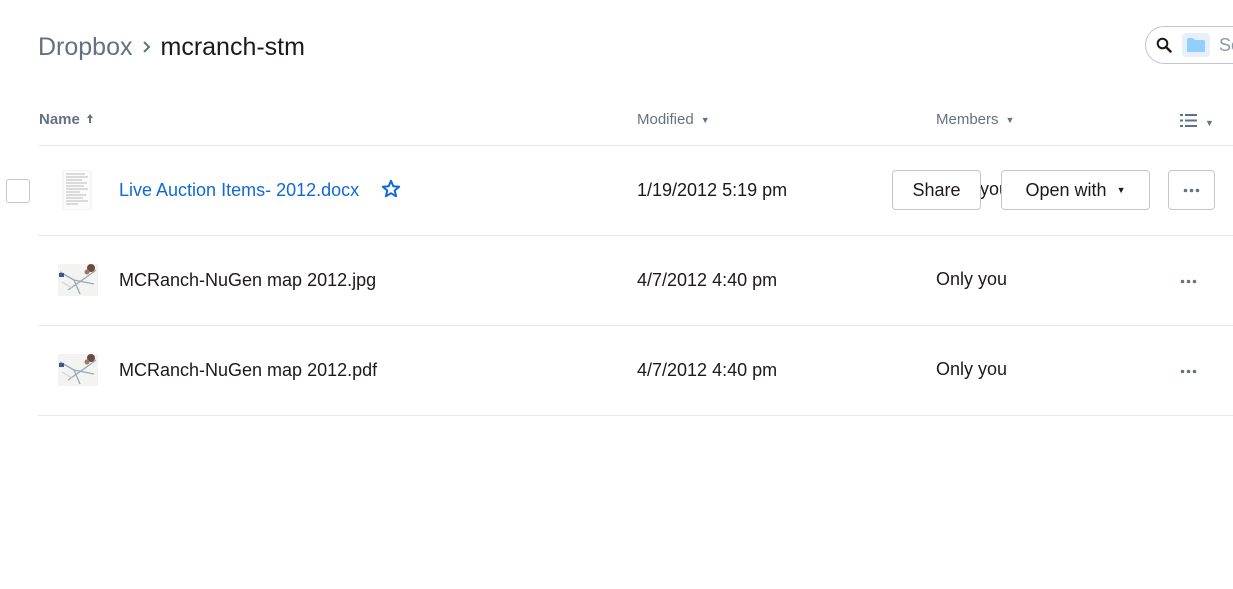 The height and width of the screenshot is (589, 1233). Describe the element at coordinates (1066, 189) in the screenshot. I see `open-with-label: Open with` at that location.